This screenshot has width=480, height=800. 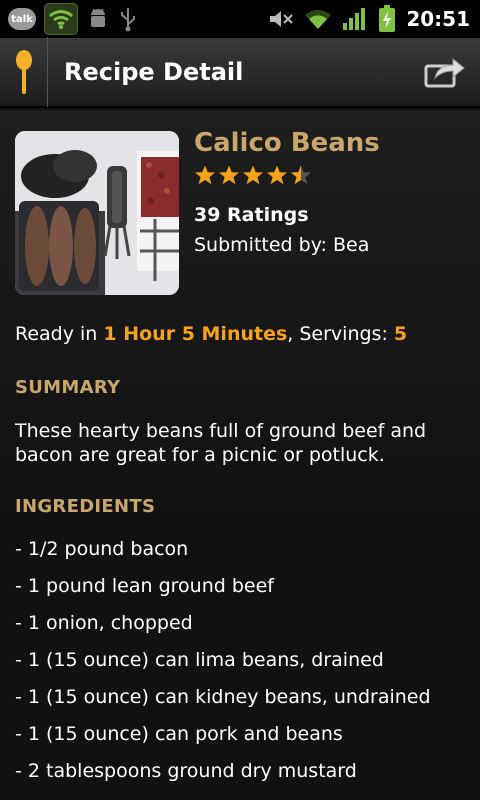 I want to click on talk-icon: talk, so click(x=22, y=19).